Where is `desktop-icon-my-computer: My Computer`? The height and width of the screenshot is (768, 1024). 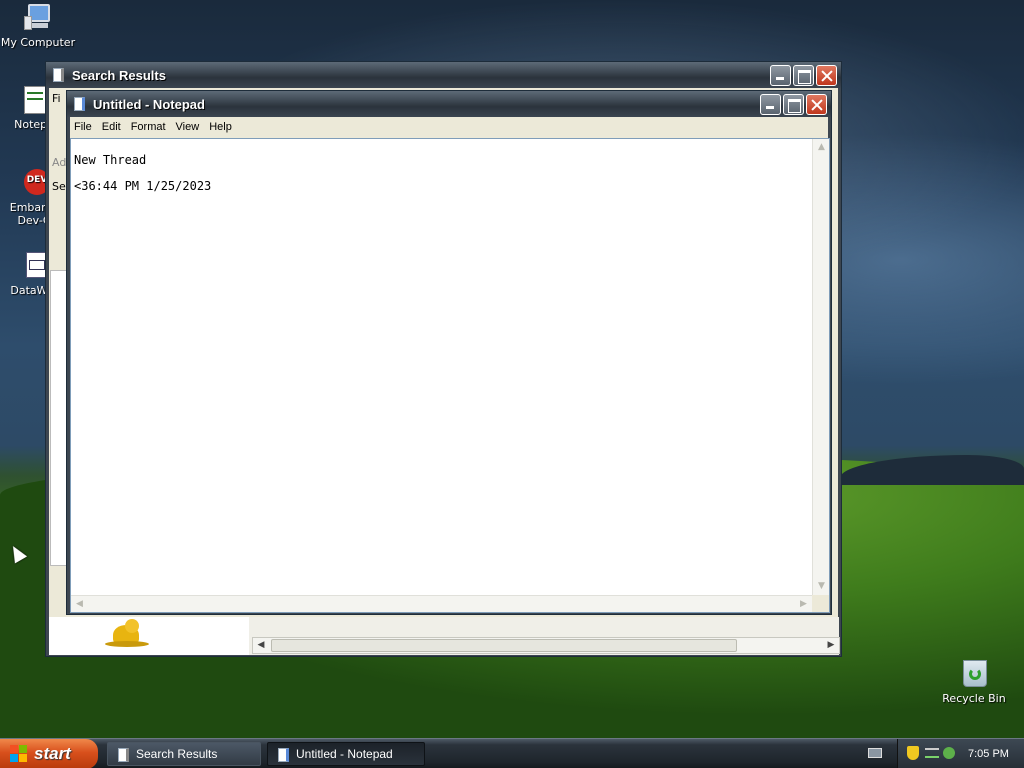 desktop-icon-my-computer: My Computer is located at coordinates (38, 25).